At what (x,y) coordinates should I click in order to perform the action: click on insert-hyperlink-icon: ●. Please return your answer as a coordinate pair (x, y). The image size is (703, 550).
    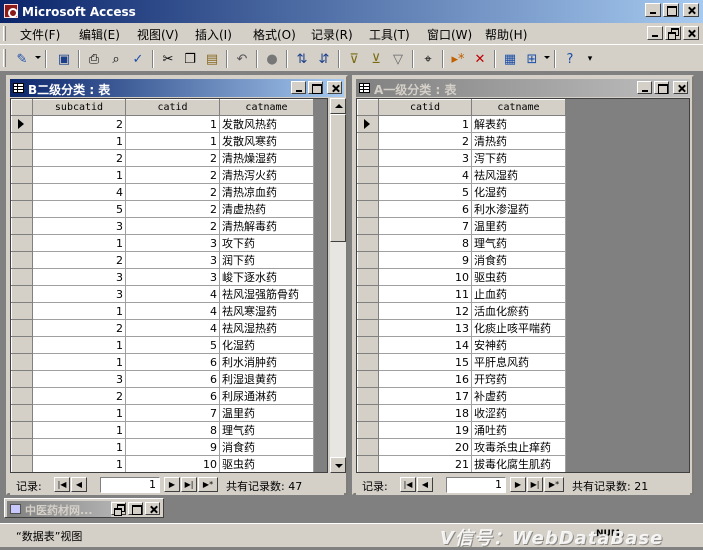
    Looking at the image, I should click on (272, 59).